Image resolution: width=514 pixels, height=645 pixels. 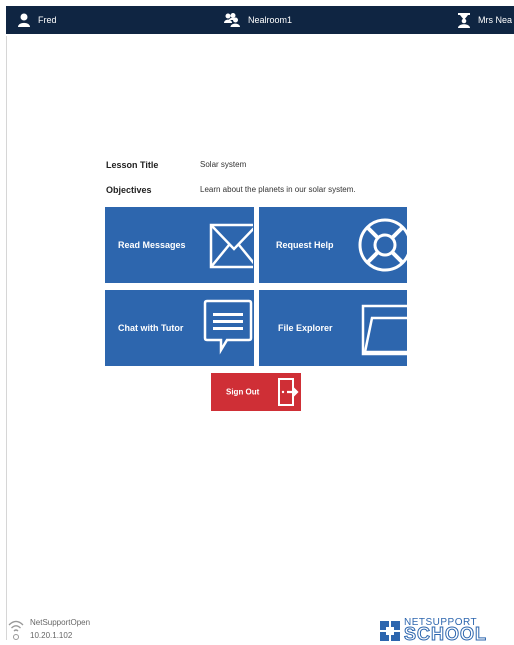 What do you see at coordinates (228, 327) in the screenshot?
I see `chat-bubble-icon` at bounding box center [228, 327].